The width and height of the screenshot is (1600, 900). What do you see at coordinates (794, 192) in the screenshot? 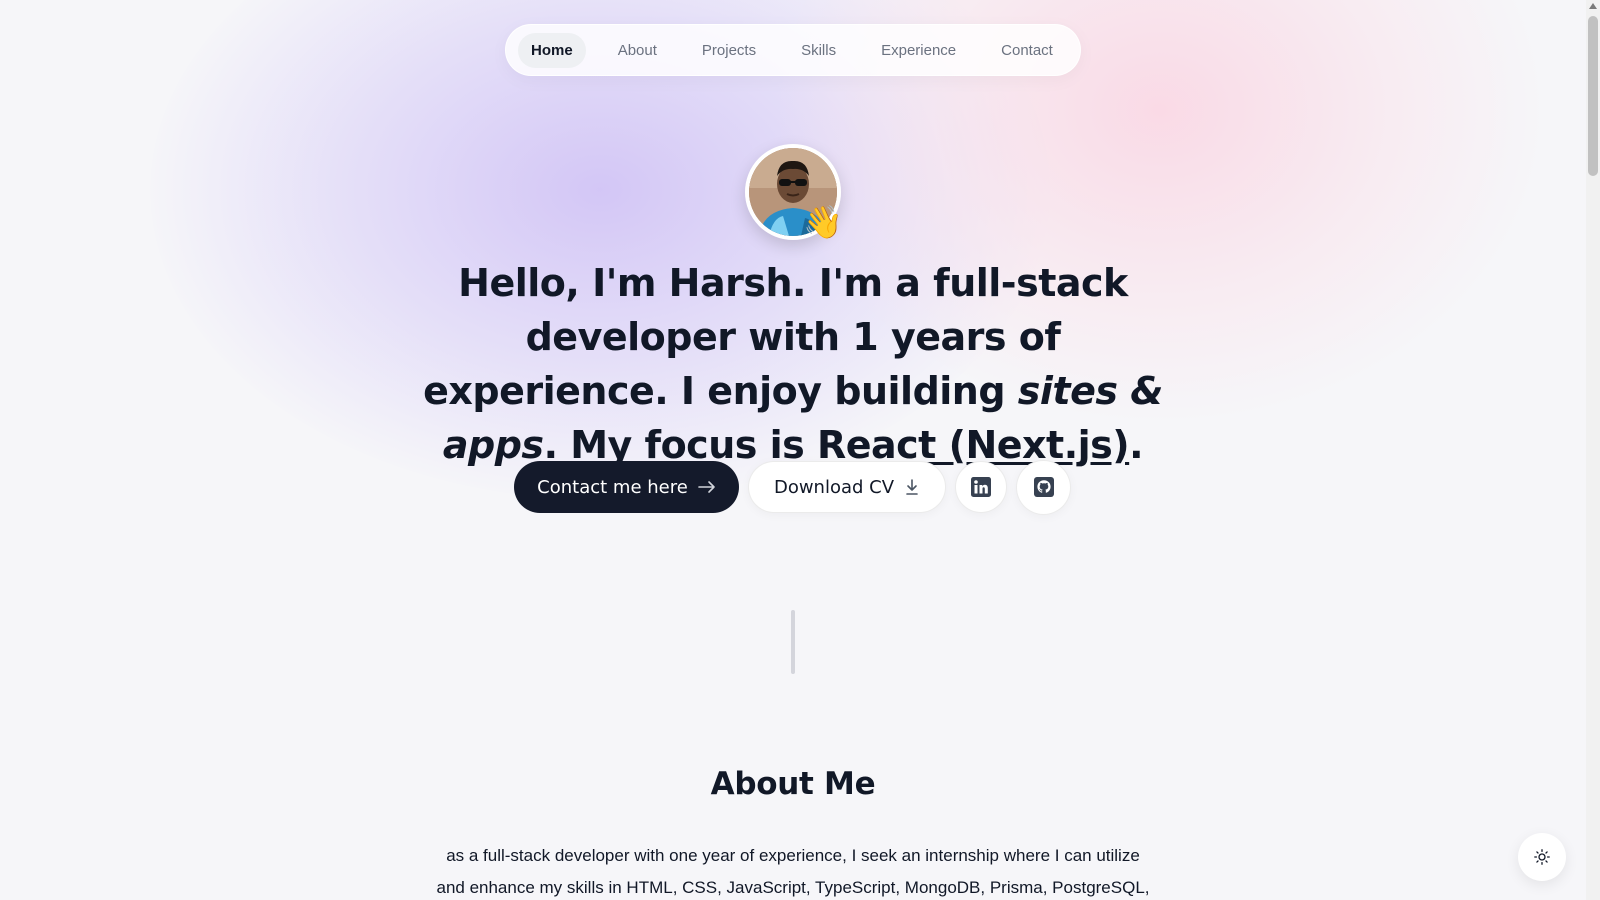
I see `profile-avatar: 👋` at bounding box center [794, 192].